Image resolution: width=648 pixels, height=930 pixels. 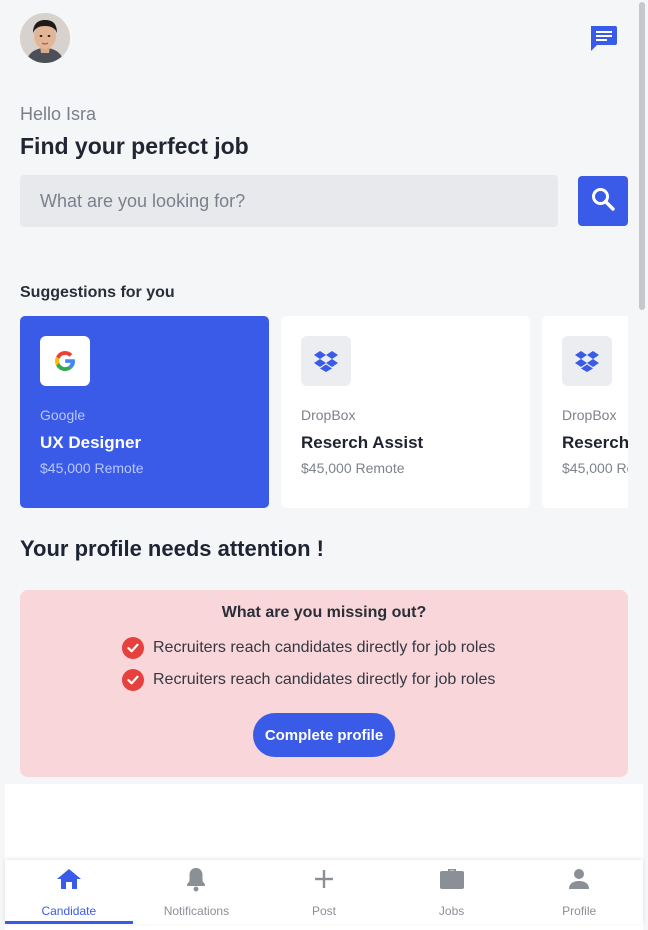 What do you see at coordinates (69, 911) in the screenshot?
I see `nav-label: Candidate` at bounding box center [69, 911].